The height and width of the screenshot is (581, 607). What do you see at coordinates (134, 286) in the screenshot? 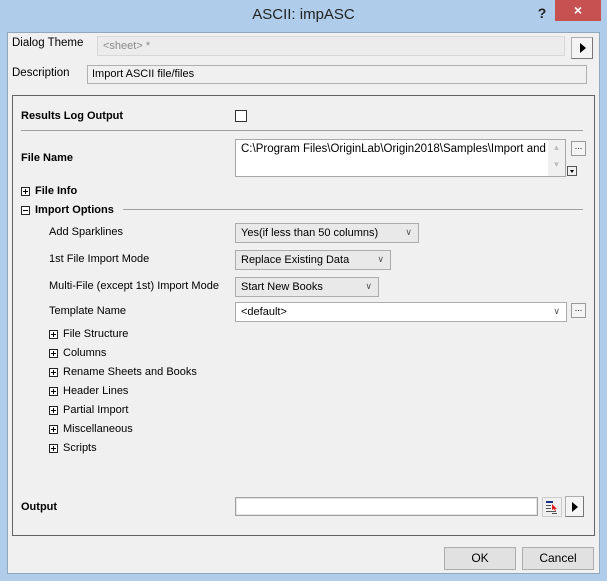
I see `multi-file-import-mode-label: Multi-File (except 1st) Import Mode` at bounding box center [134, 286].